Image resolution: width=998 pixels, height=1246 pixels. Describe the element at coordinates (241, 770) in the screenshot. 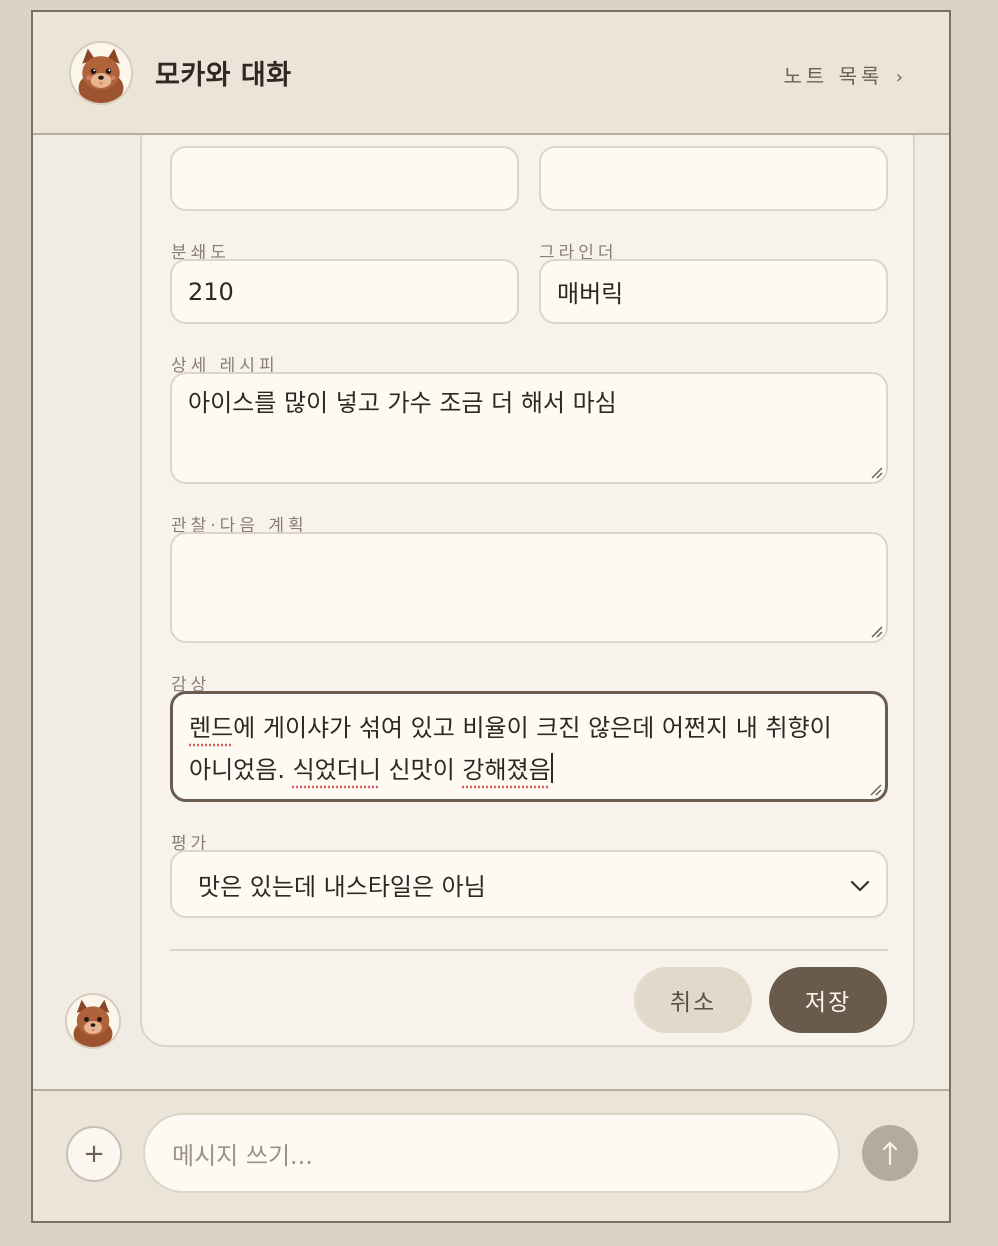

I see `tasting-text-segment: 아니었음.` at that location.